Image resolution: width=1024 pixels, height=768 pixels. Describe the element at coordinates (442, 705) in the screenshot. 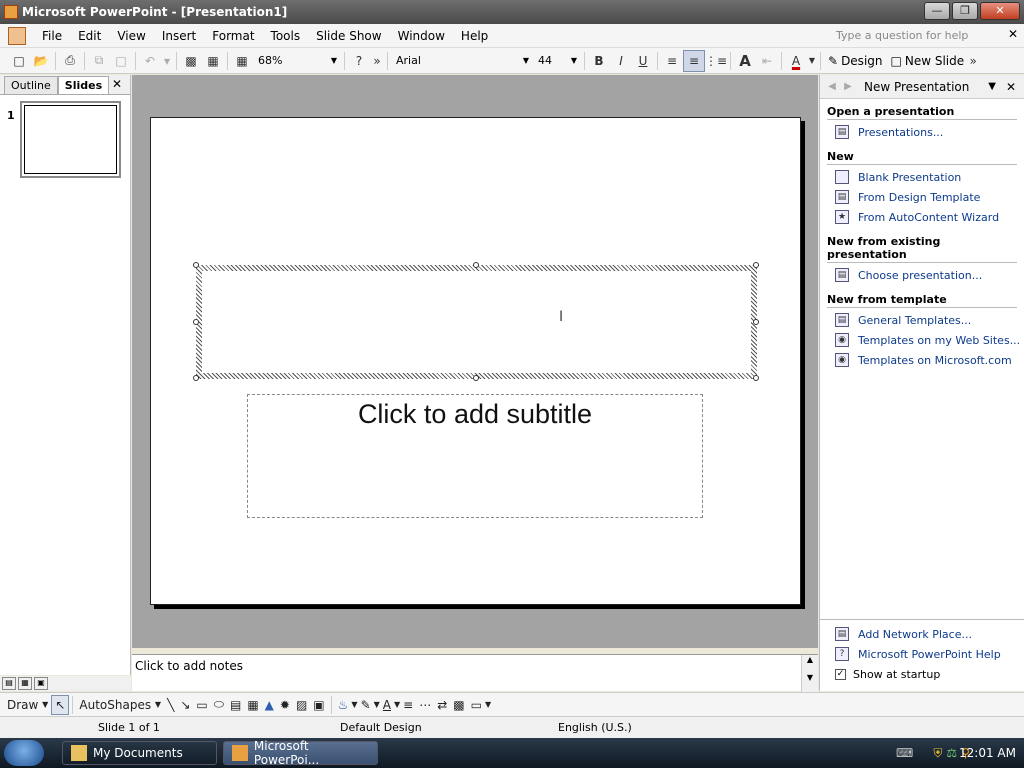

I see `arrow-style-icon: ⇄` at that location.